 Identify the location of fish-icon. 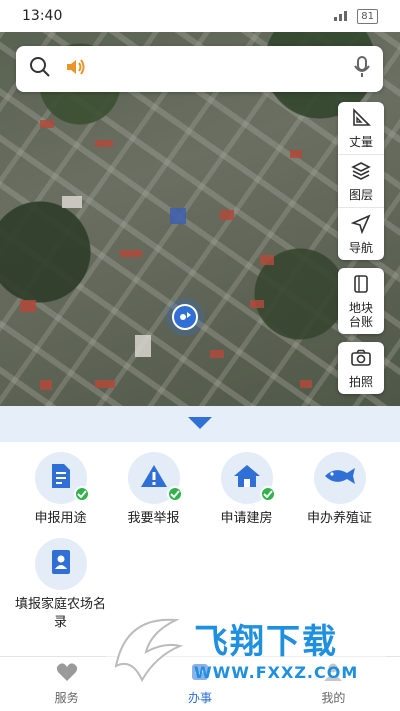
(340, 478).